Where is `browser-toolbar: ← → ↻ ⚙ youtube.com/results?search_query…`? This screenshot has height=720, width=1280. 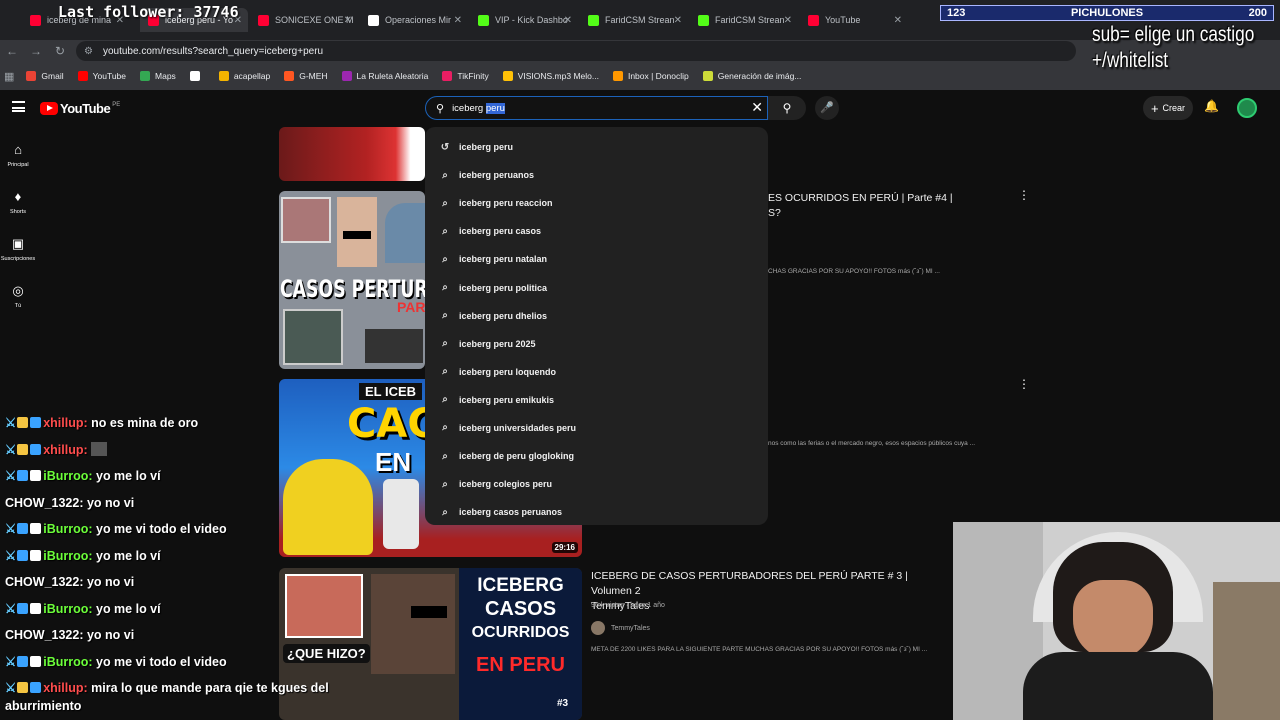 browser-toolbar: ← → ↻ ⚙ youtube.com/results?search_query… is located at coordinates (640, 51).